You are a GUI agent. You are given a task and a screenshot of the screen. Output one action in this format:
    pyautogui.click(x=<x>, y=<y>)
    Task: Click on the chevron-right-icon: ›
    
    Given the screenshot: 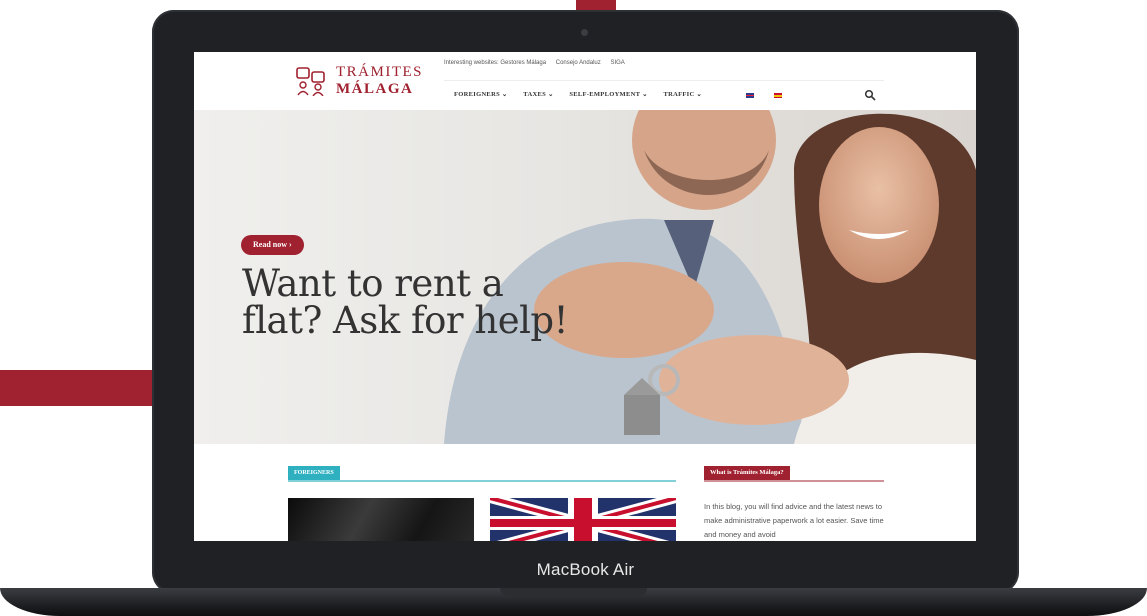 What is the action you would take?
    pyautogui.click(x=290, y=244)
    